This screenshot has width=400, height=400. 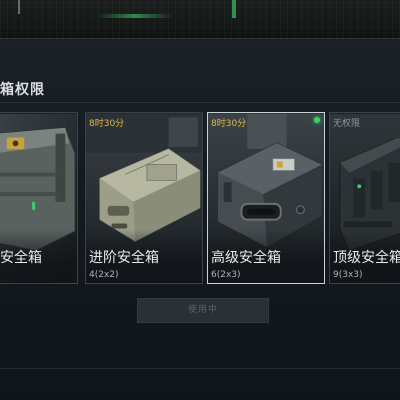 I want to click on active-status-indicator, so click(x=317, y=120).